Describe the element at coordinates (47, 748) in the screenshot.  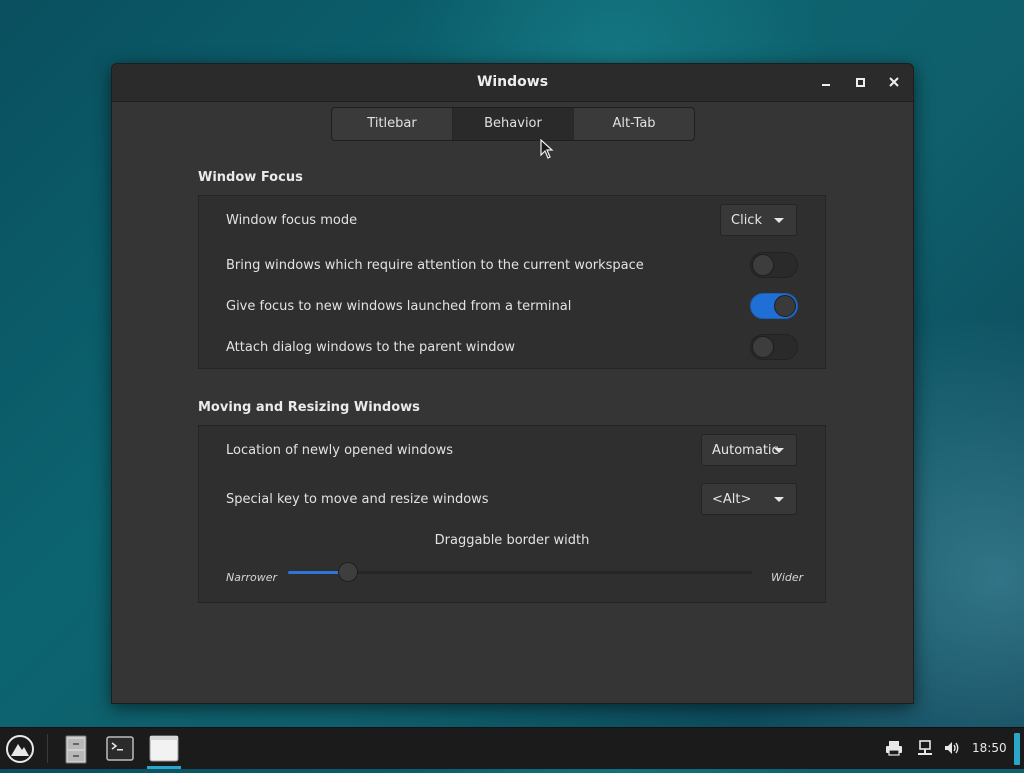
I see `taskbar-separator` at that location.